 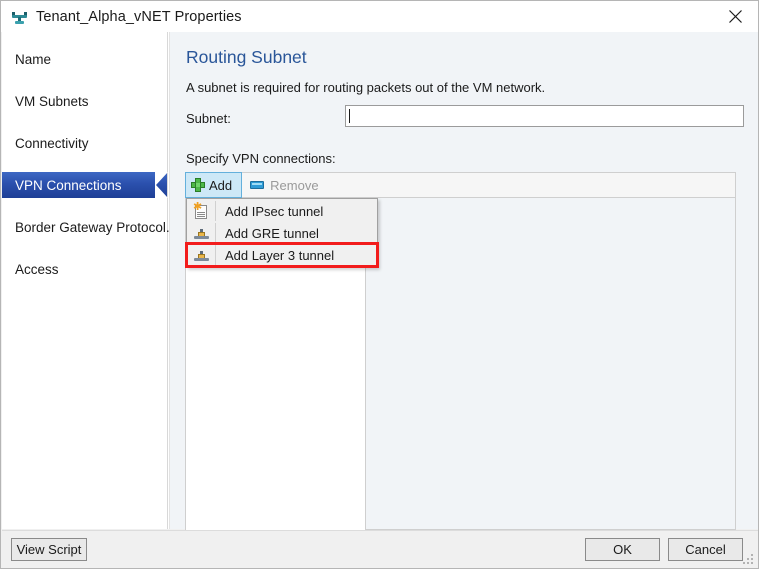 I want to click on sidebar-item-label: VPN Connections, so click(x=68, y=185).